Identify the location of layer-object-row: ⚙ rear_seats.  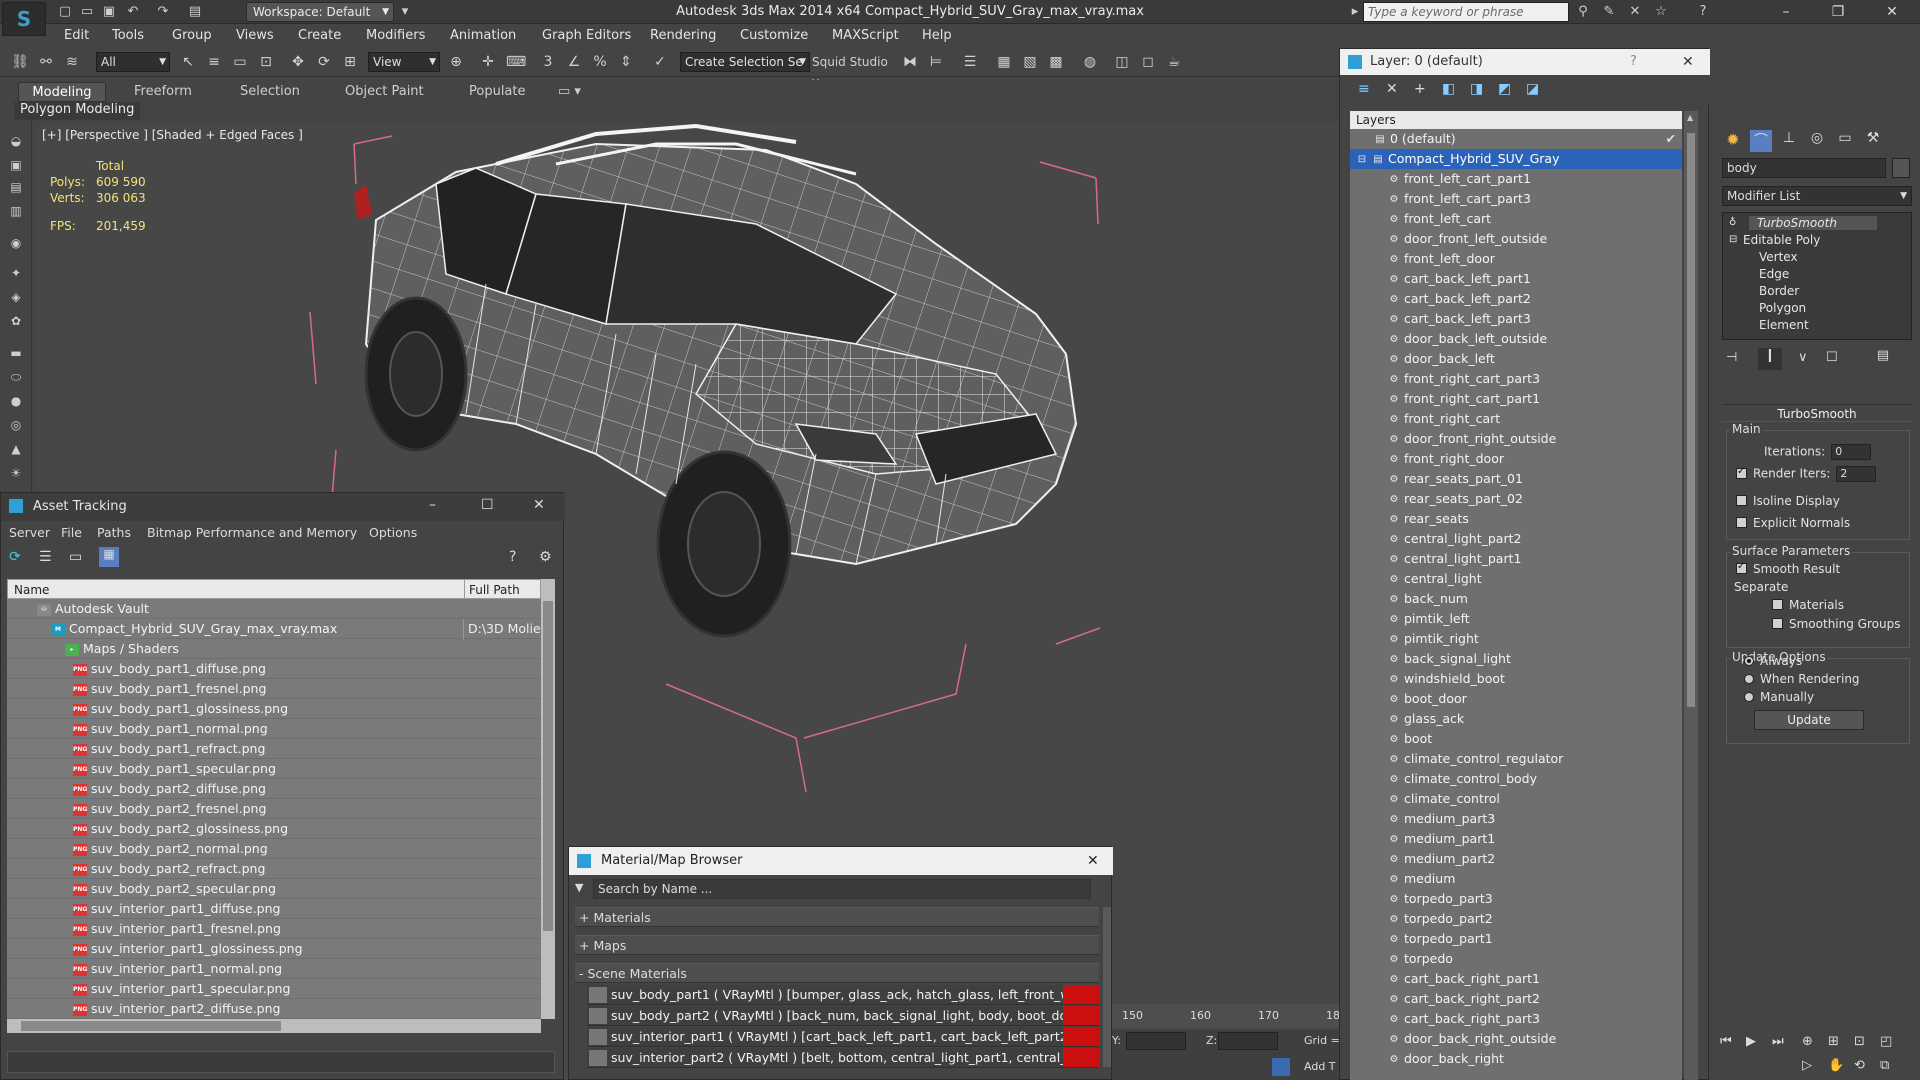
(1516, 519).